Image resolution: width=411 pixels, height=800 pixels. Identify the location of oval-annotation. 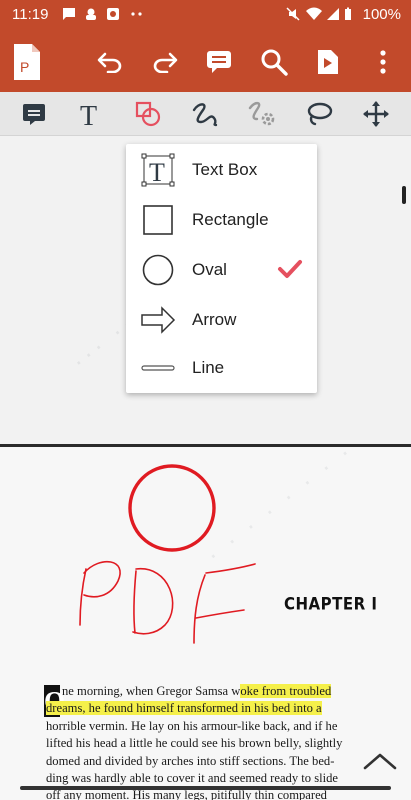
(172, 508).